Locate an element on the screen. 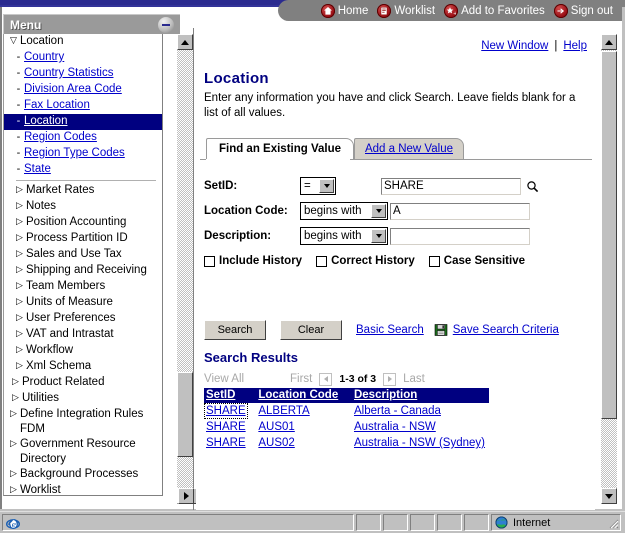  search-button-label: Search is located at coordinates (235, 330).